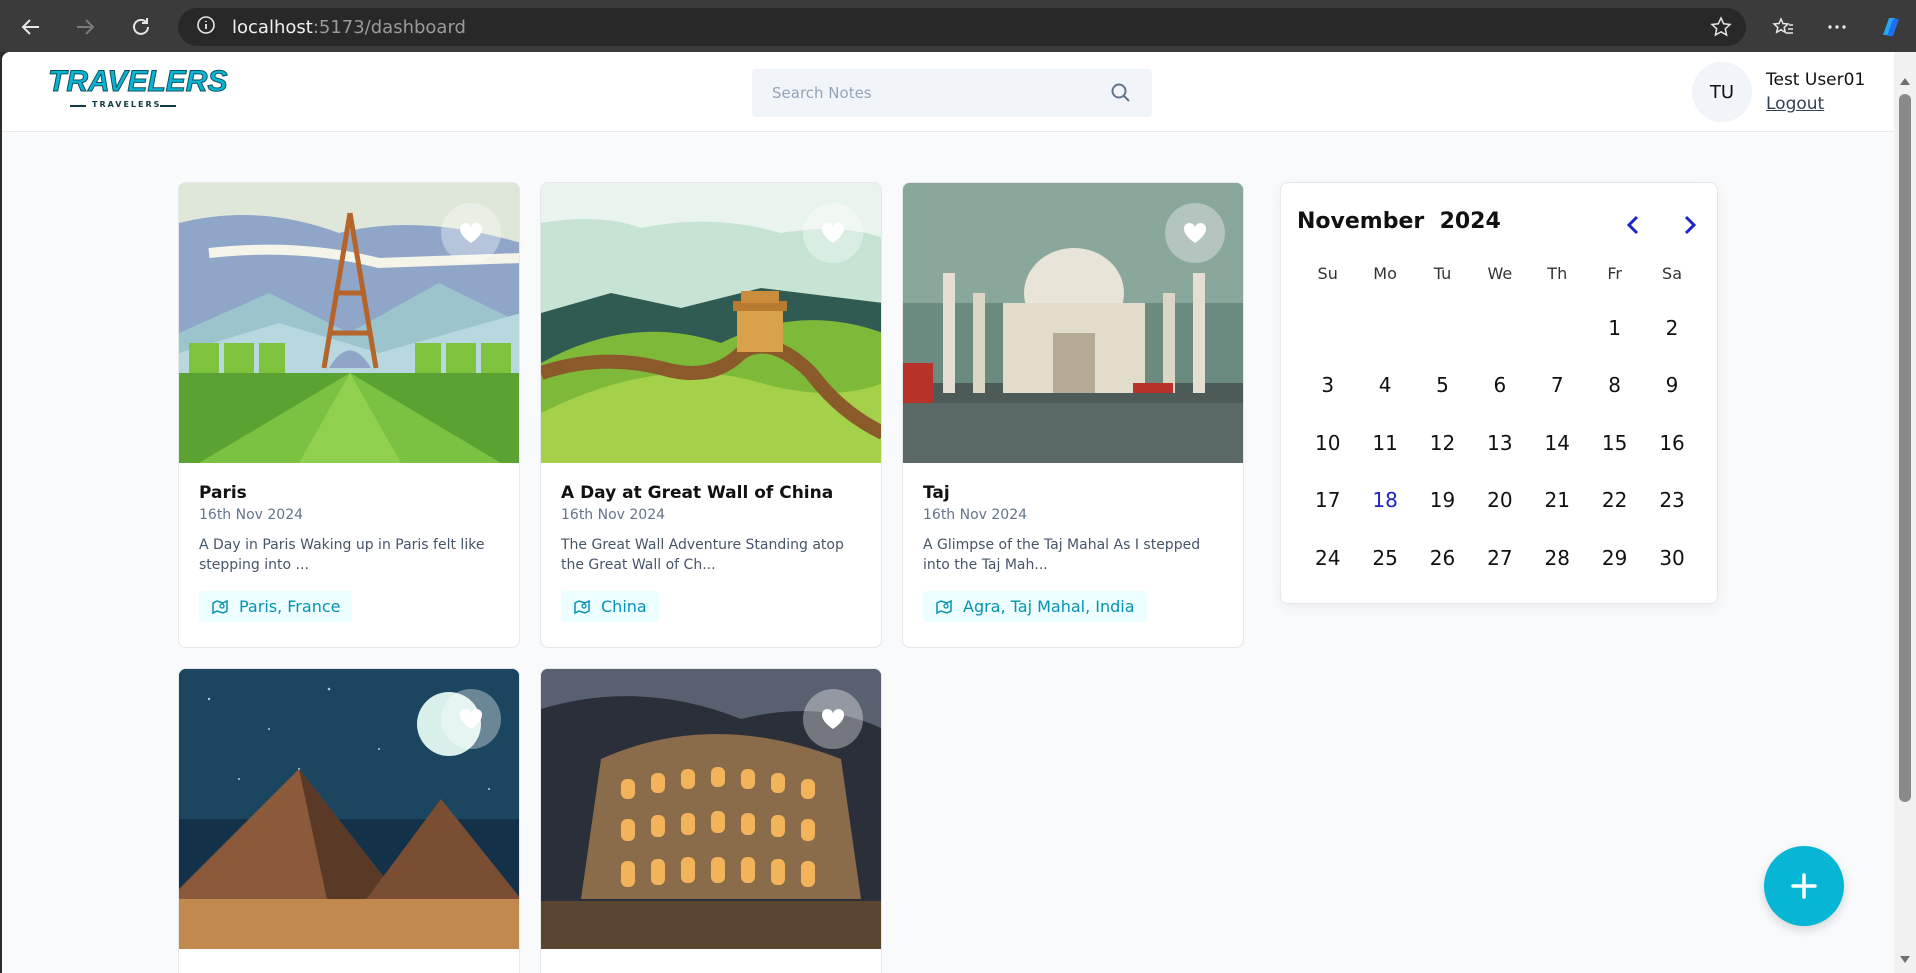 The width and height of the screenshot is (1916, 973). What do you see at coordinates (206, 27) in the screenshot?
I see `site-info-icon` at bounding box center [206, 27].